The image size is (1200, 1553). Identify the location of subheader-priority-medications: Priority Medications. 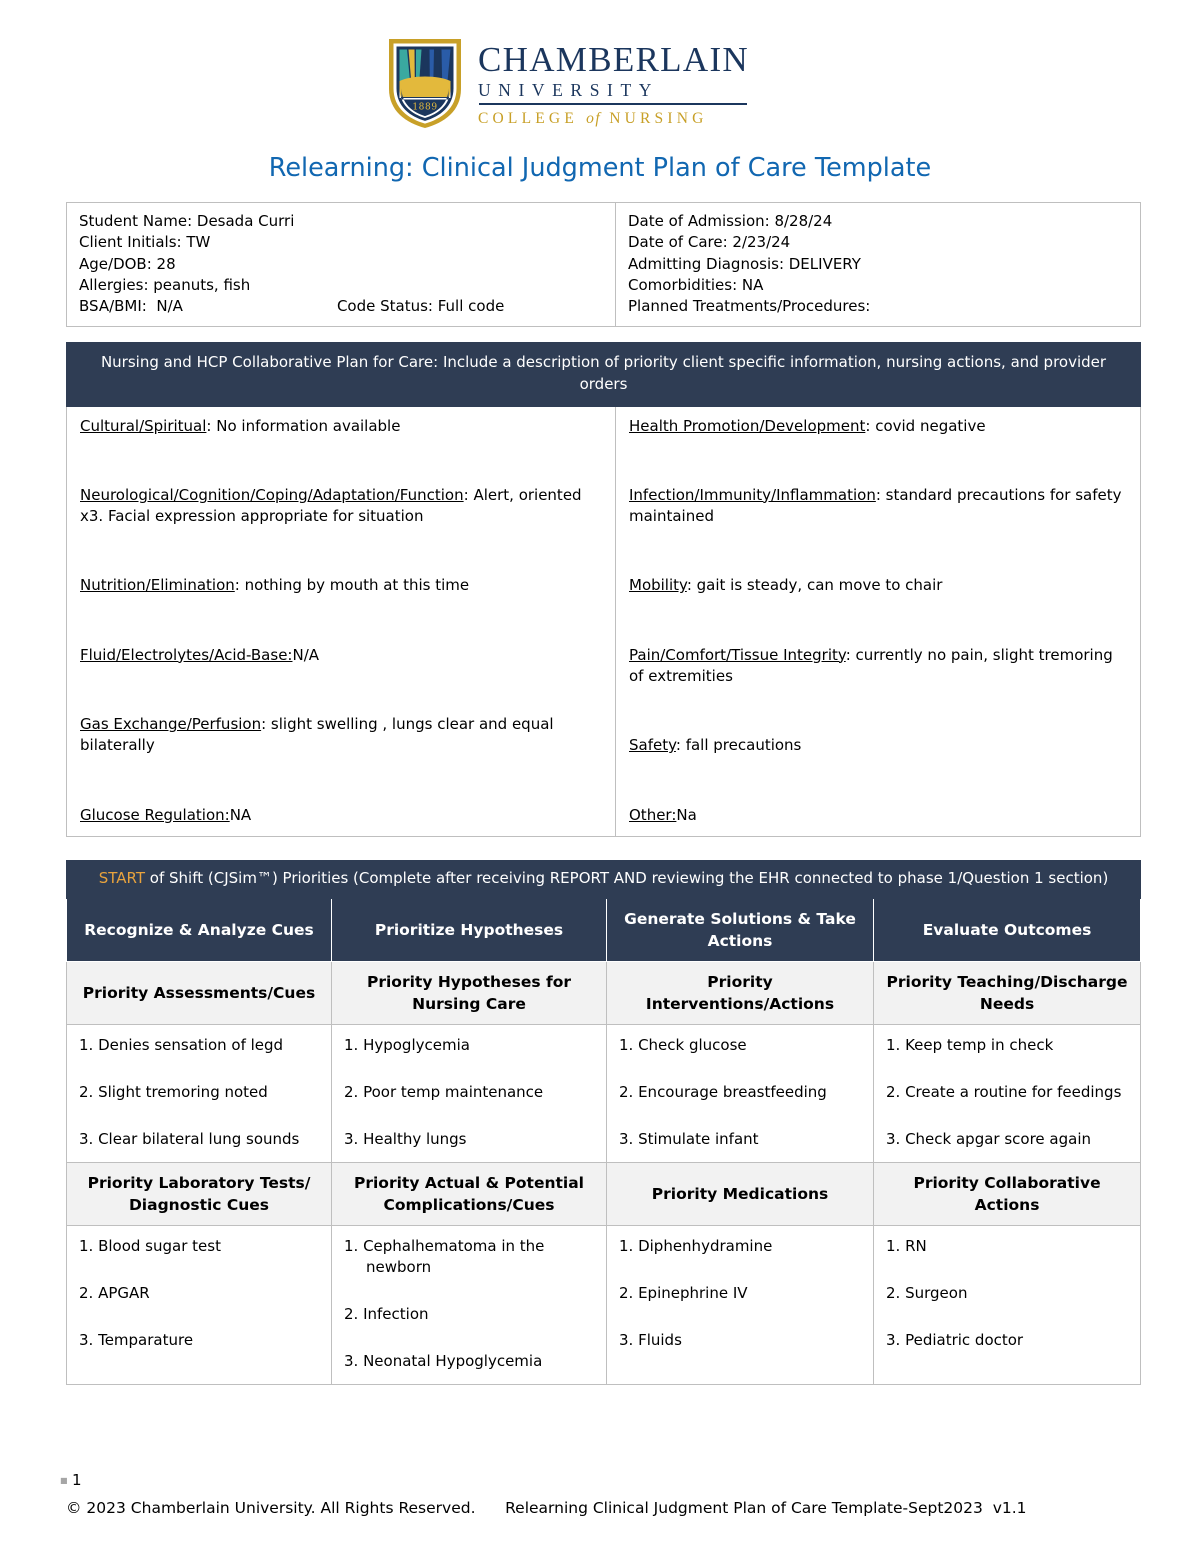
(740, 1193).